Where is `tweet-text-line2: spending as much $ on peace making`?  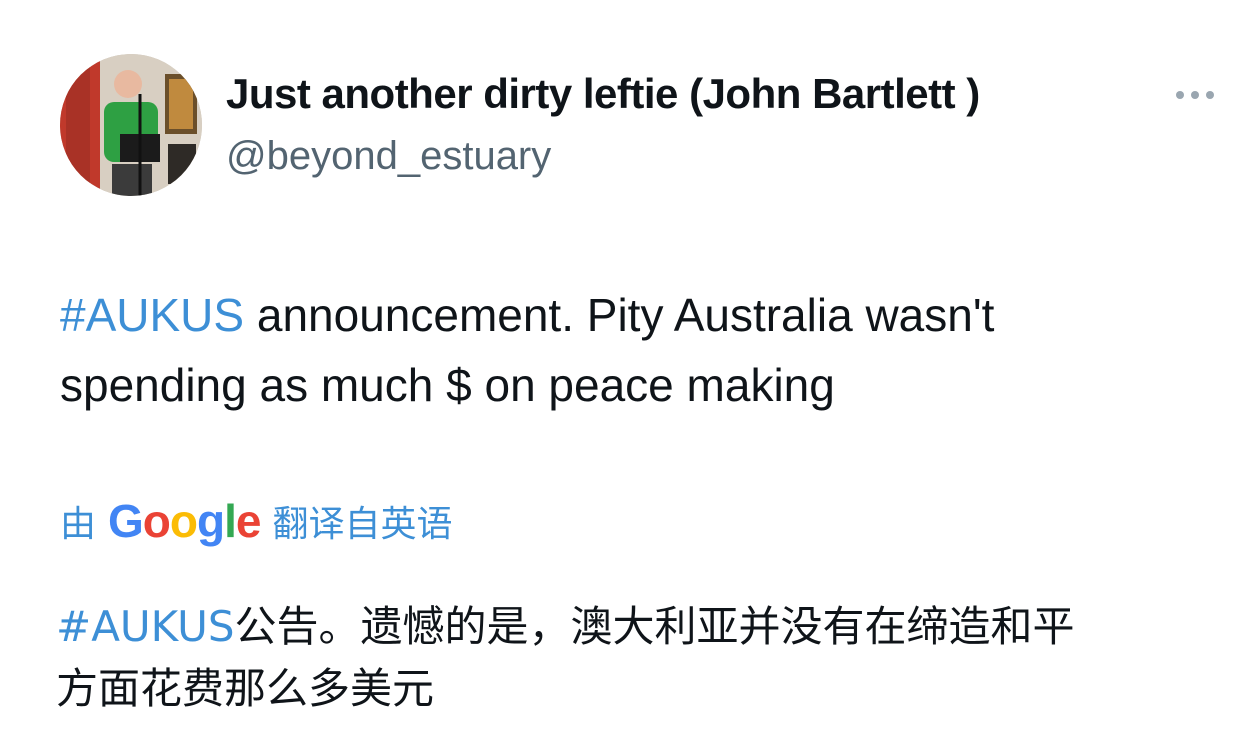 tweet-text-line2: spending as much $ on peace making is located at coordinates (447, 385).